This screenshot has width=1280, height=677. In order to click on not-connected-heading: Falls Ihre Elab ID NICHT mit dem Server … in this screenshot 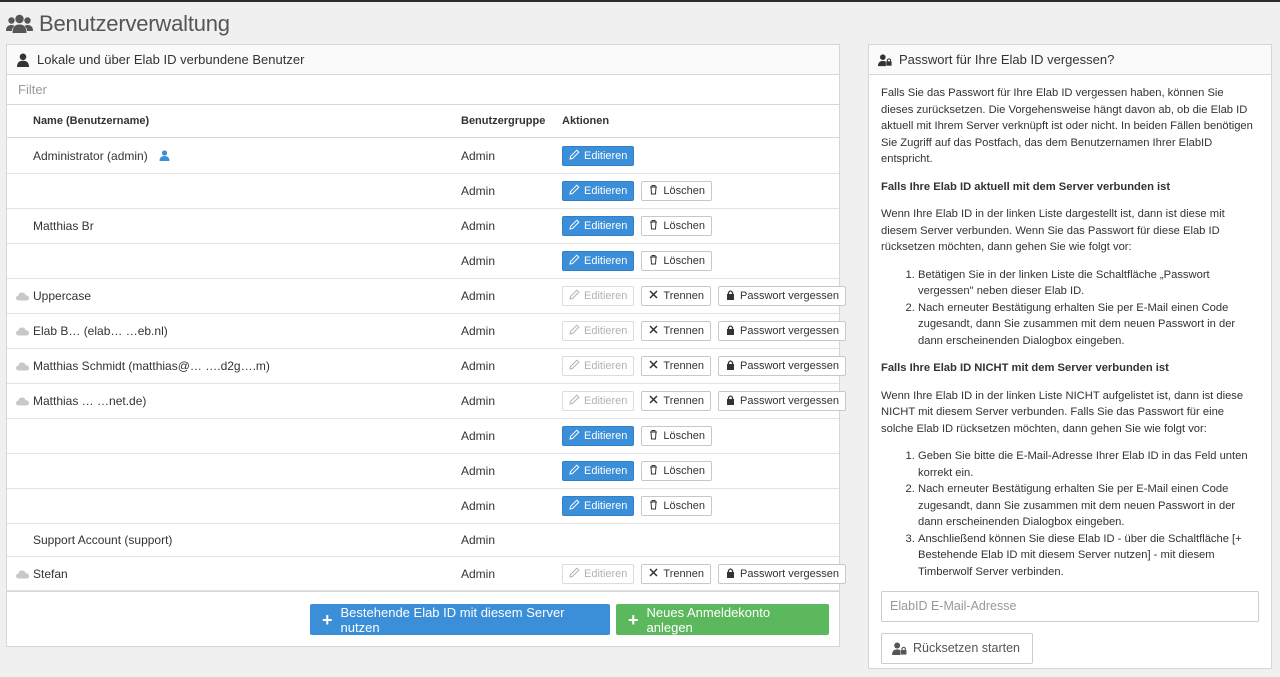, I will do `click(1025, 368)`.